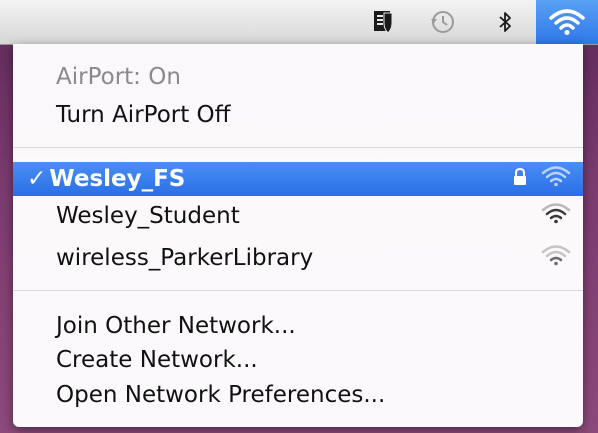 The width and height of the screenshot is (598, 433). Describe the element at coordinates (442, 22) in the screenshot. I see `time-machine-icon` at that location.